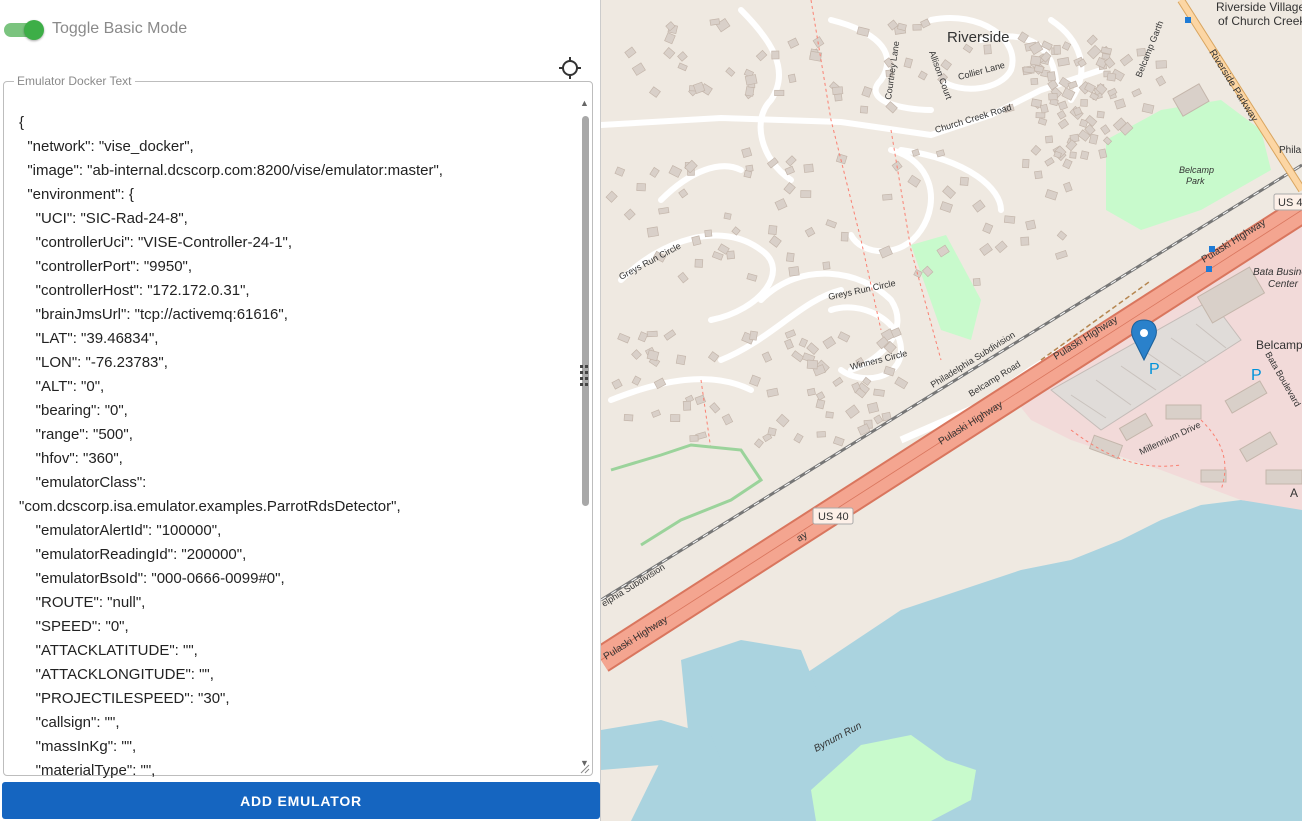  Describe the element at coordinates (584, 103) in the screenshot. I see `scroll-up-arrow-icon: ▲` at that location.